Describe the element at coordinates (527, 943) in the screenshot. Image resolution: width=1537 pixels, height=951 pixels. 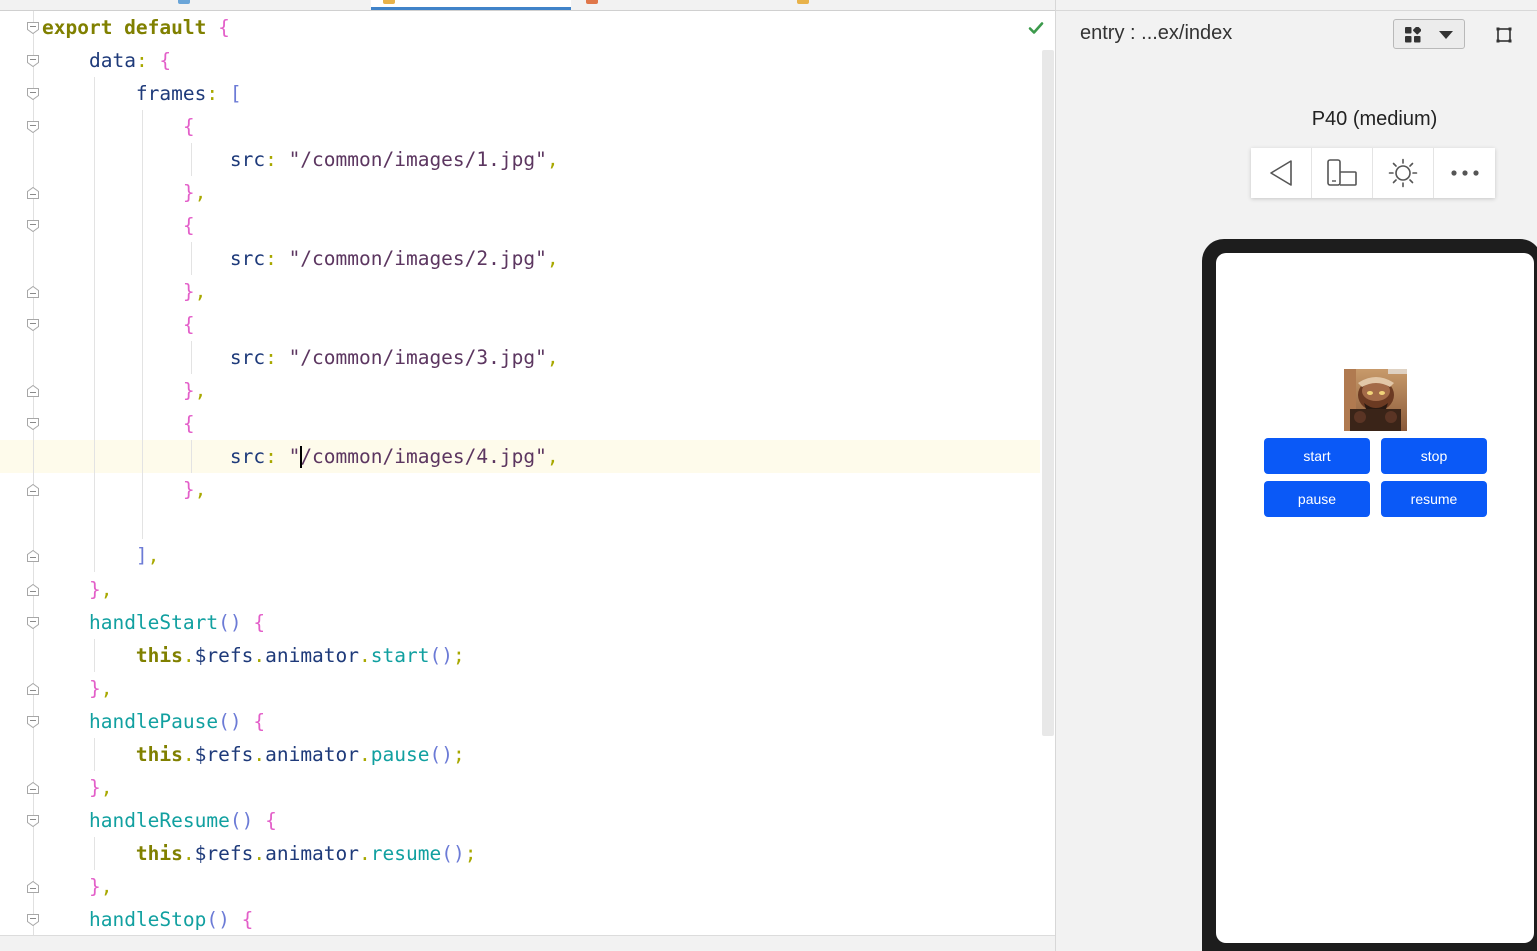
I see `editor-breadcrumb` at that location.